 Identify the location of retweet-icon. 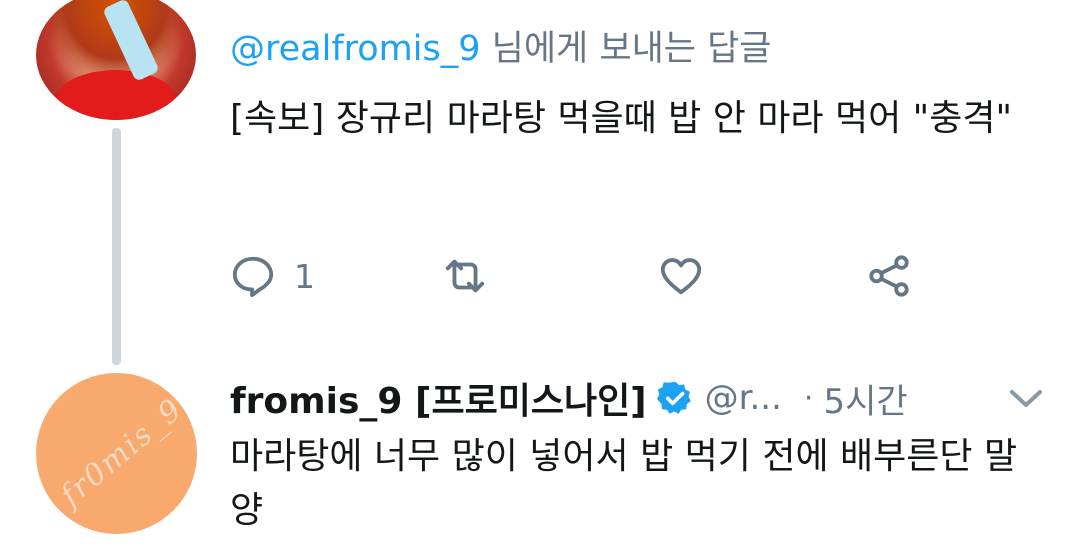
(465, 276).